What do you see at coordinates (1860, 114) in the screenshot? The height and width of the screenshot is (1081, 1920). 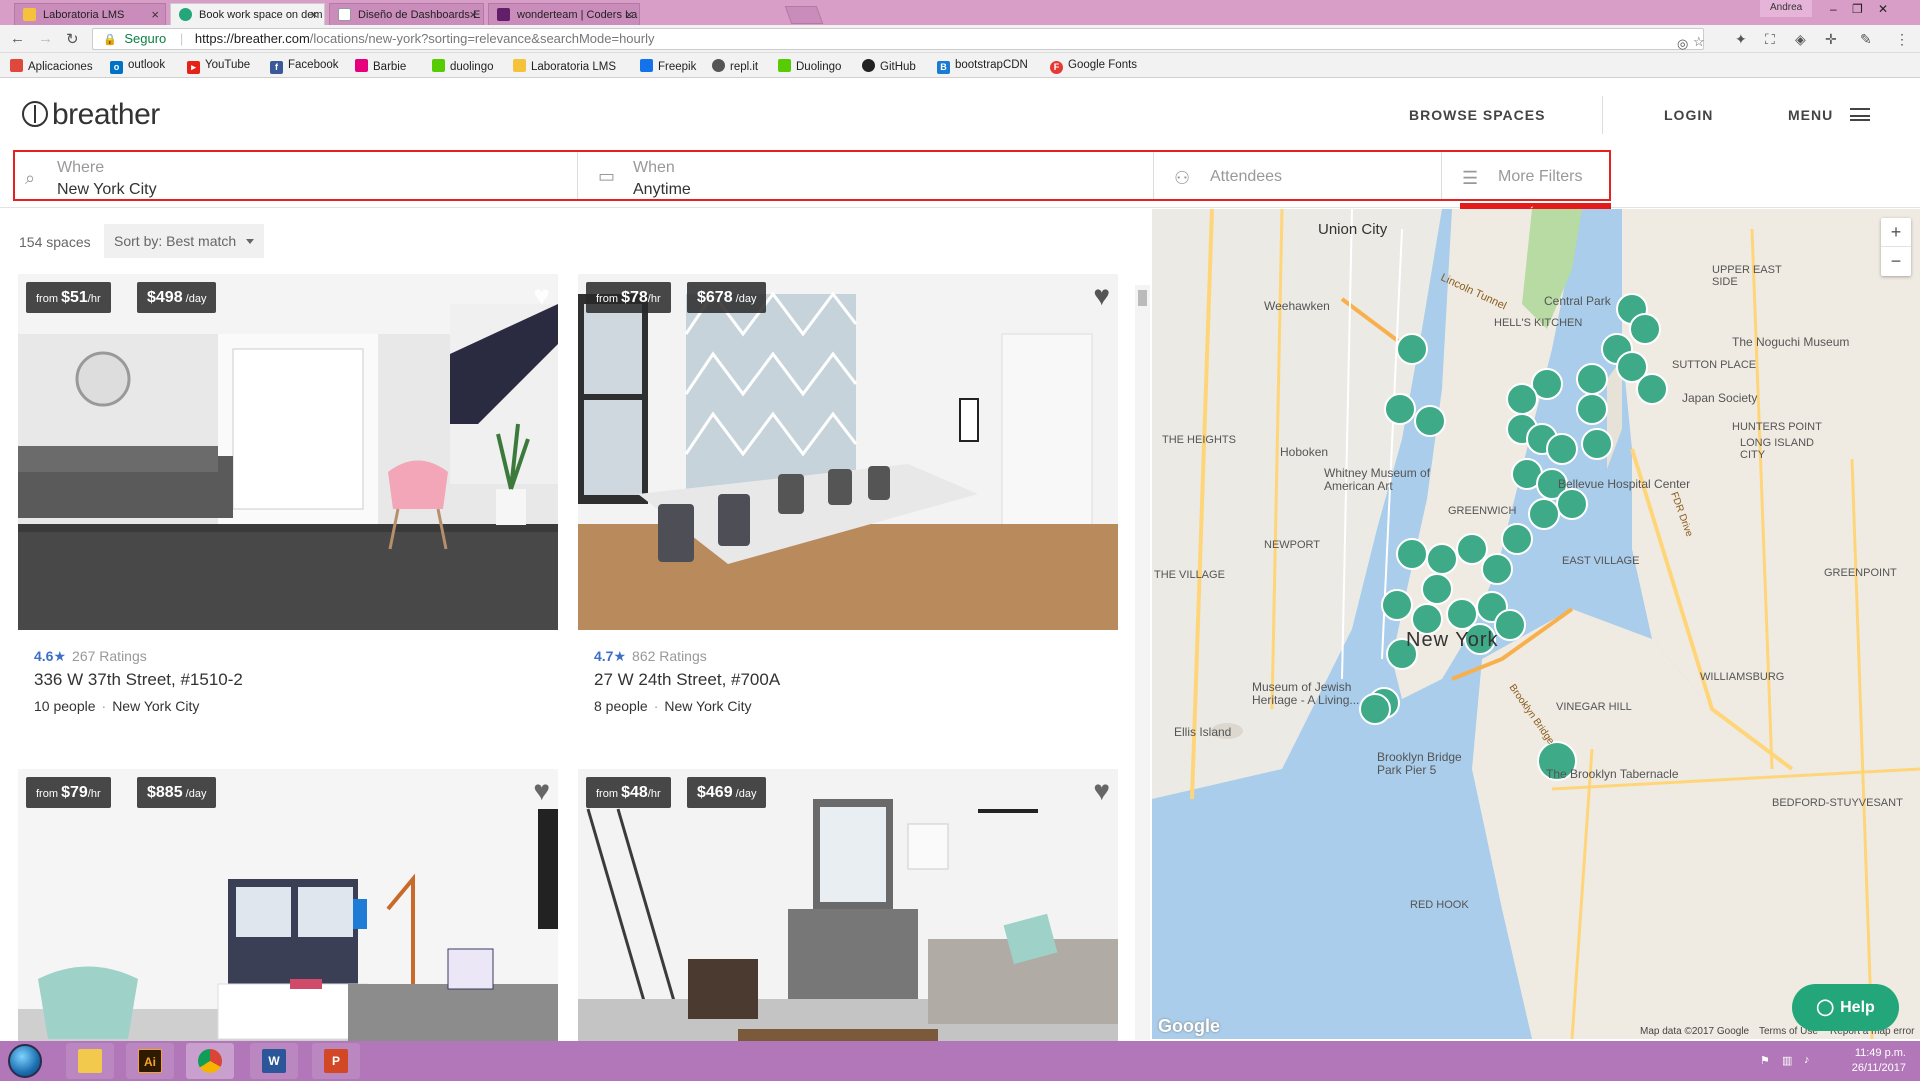 I see `hamburger-icon` at bounding box center [1860, 114].